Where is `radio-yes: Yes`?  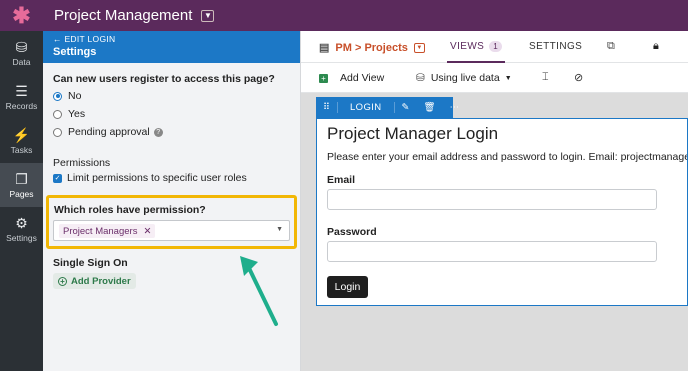 radio-yes: Yes is located at coordinates (69, 114).